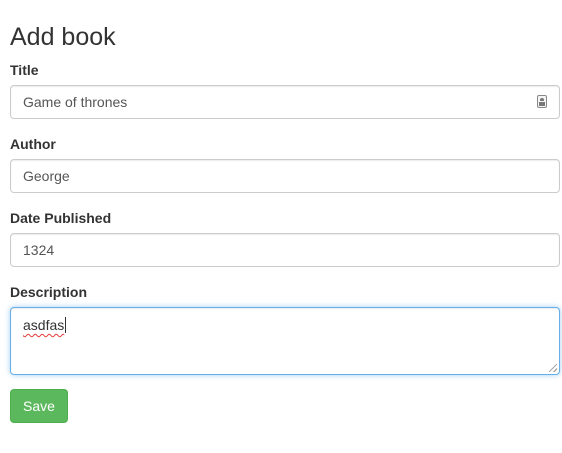  Describe the element at coordinates (24, 70) in the screenshot. I see `title-label: Title` at that location.